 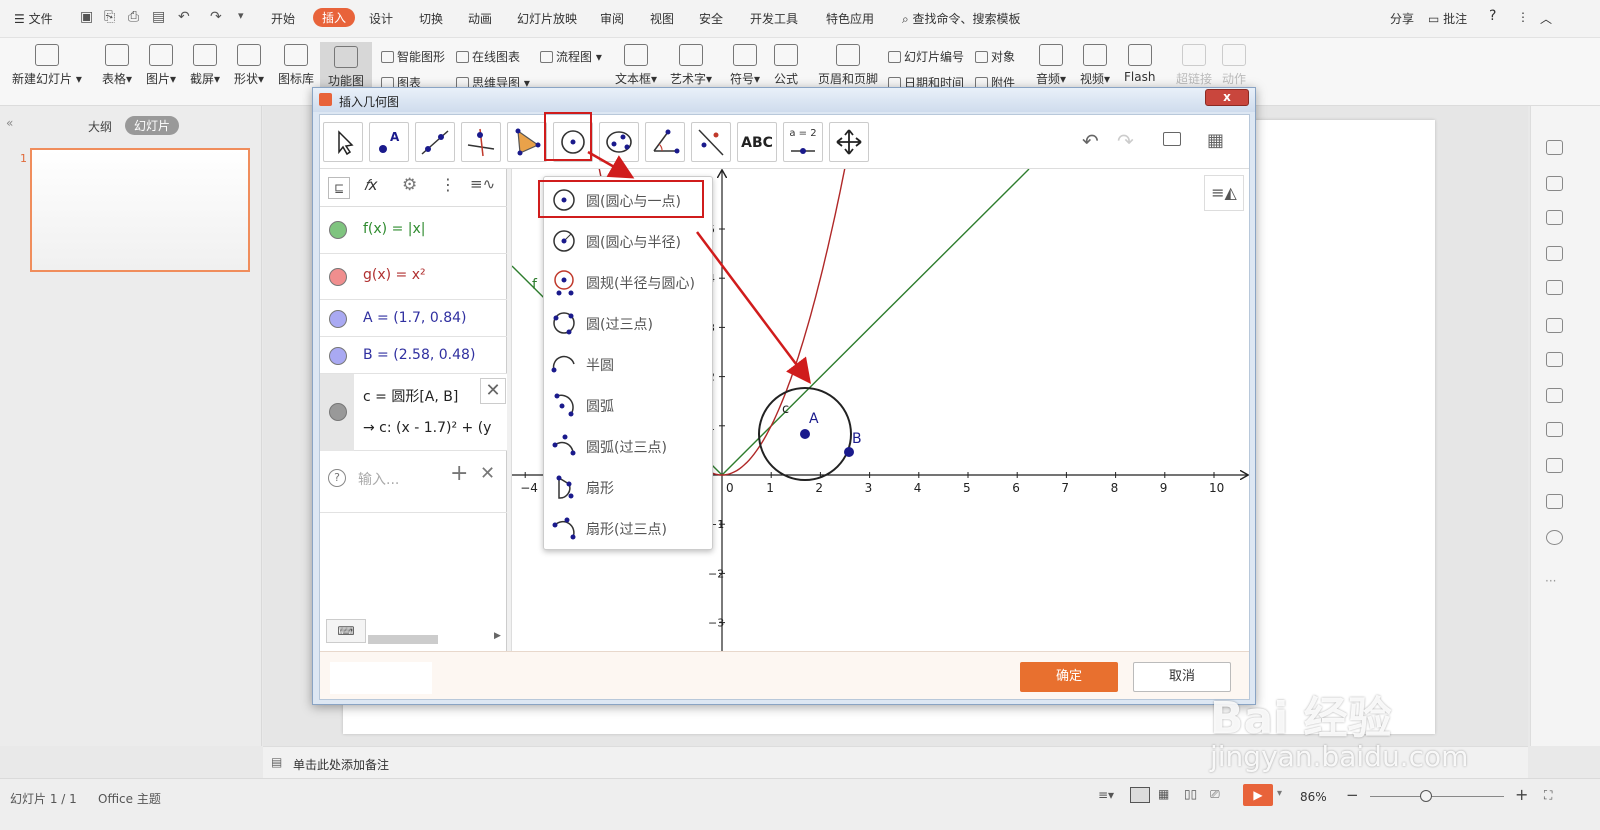 What do you see at coordinates (1227, 97) in the screenshot?
I see `close-button: x` at bounding box center [1227, 97].